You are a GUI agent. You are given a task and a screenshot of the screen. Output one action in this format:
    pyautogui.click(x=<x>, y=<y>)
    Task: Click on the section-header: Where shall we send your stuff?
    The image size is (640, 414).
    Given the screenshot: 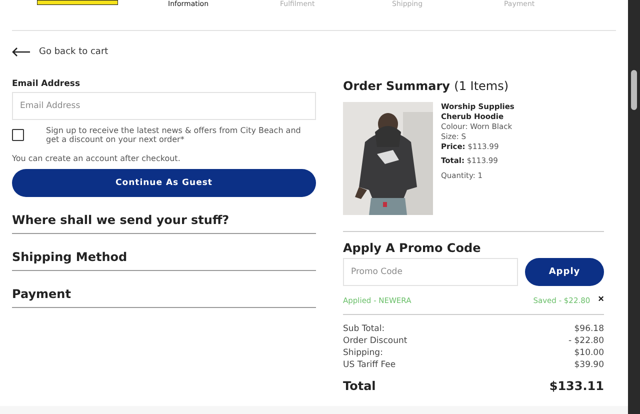 What is the action you would take?
    pyautogui.click(x=164, y=215)
    